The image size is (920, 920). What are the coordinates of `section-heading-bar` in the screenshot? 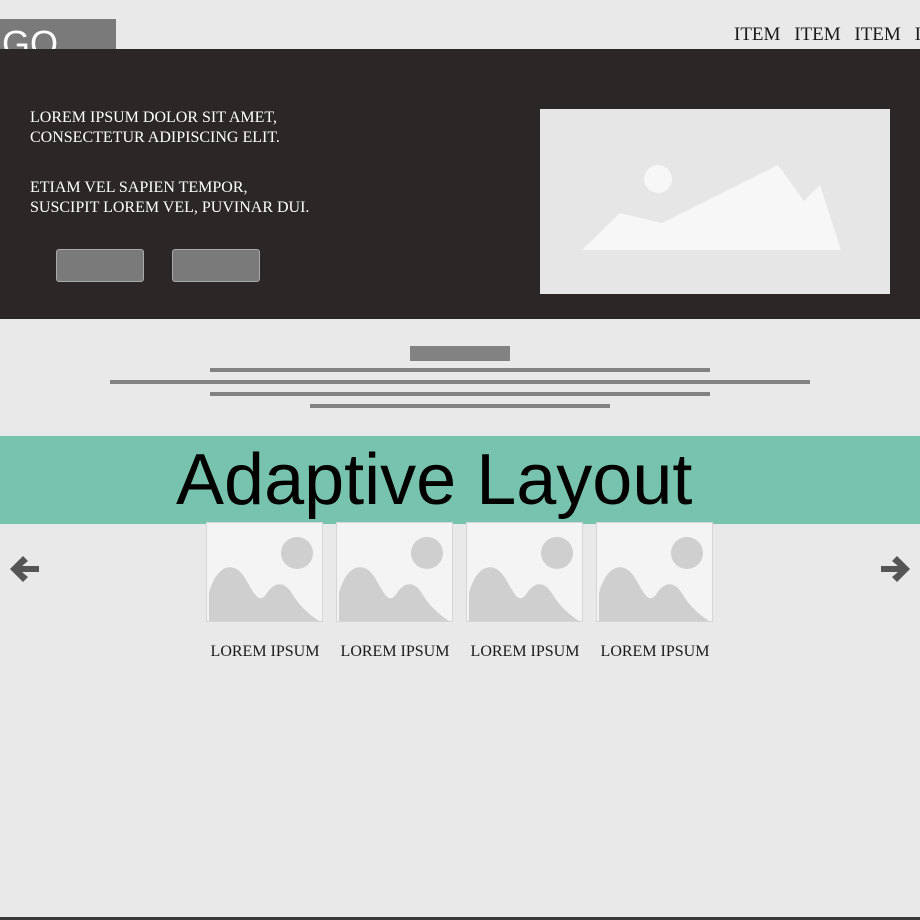 It's located at (460, 353).